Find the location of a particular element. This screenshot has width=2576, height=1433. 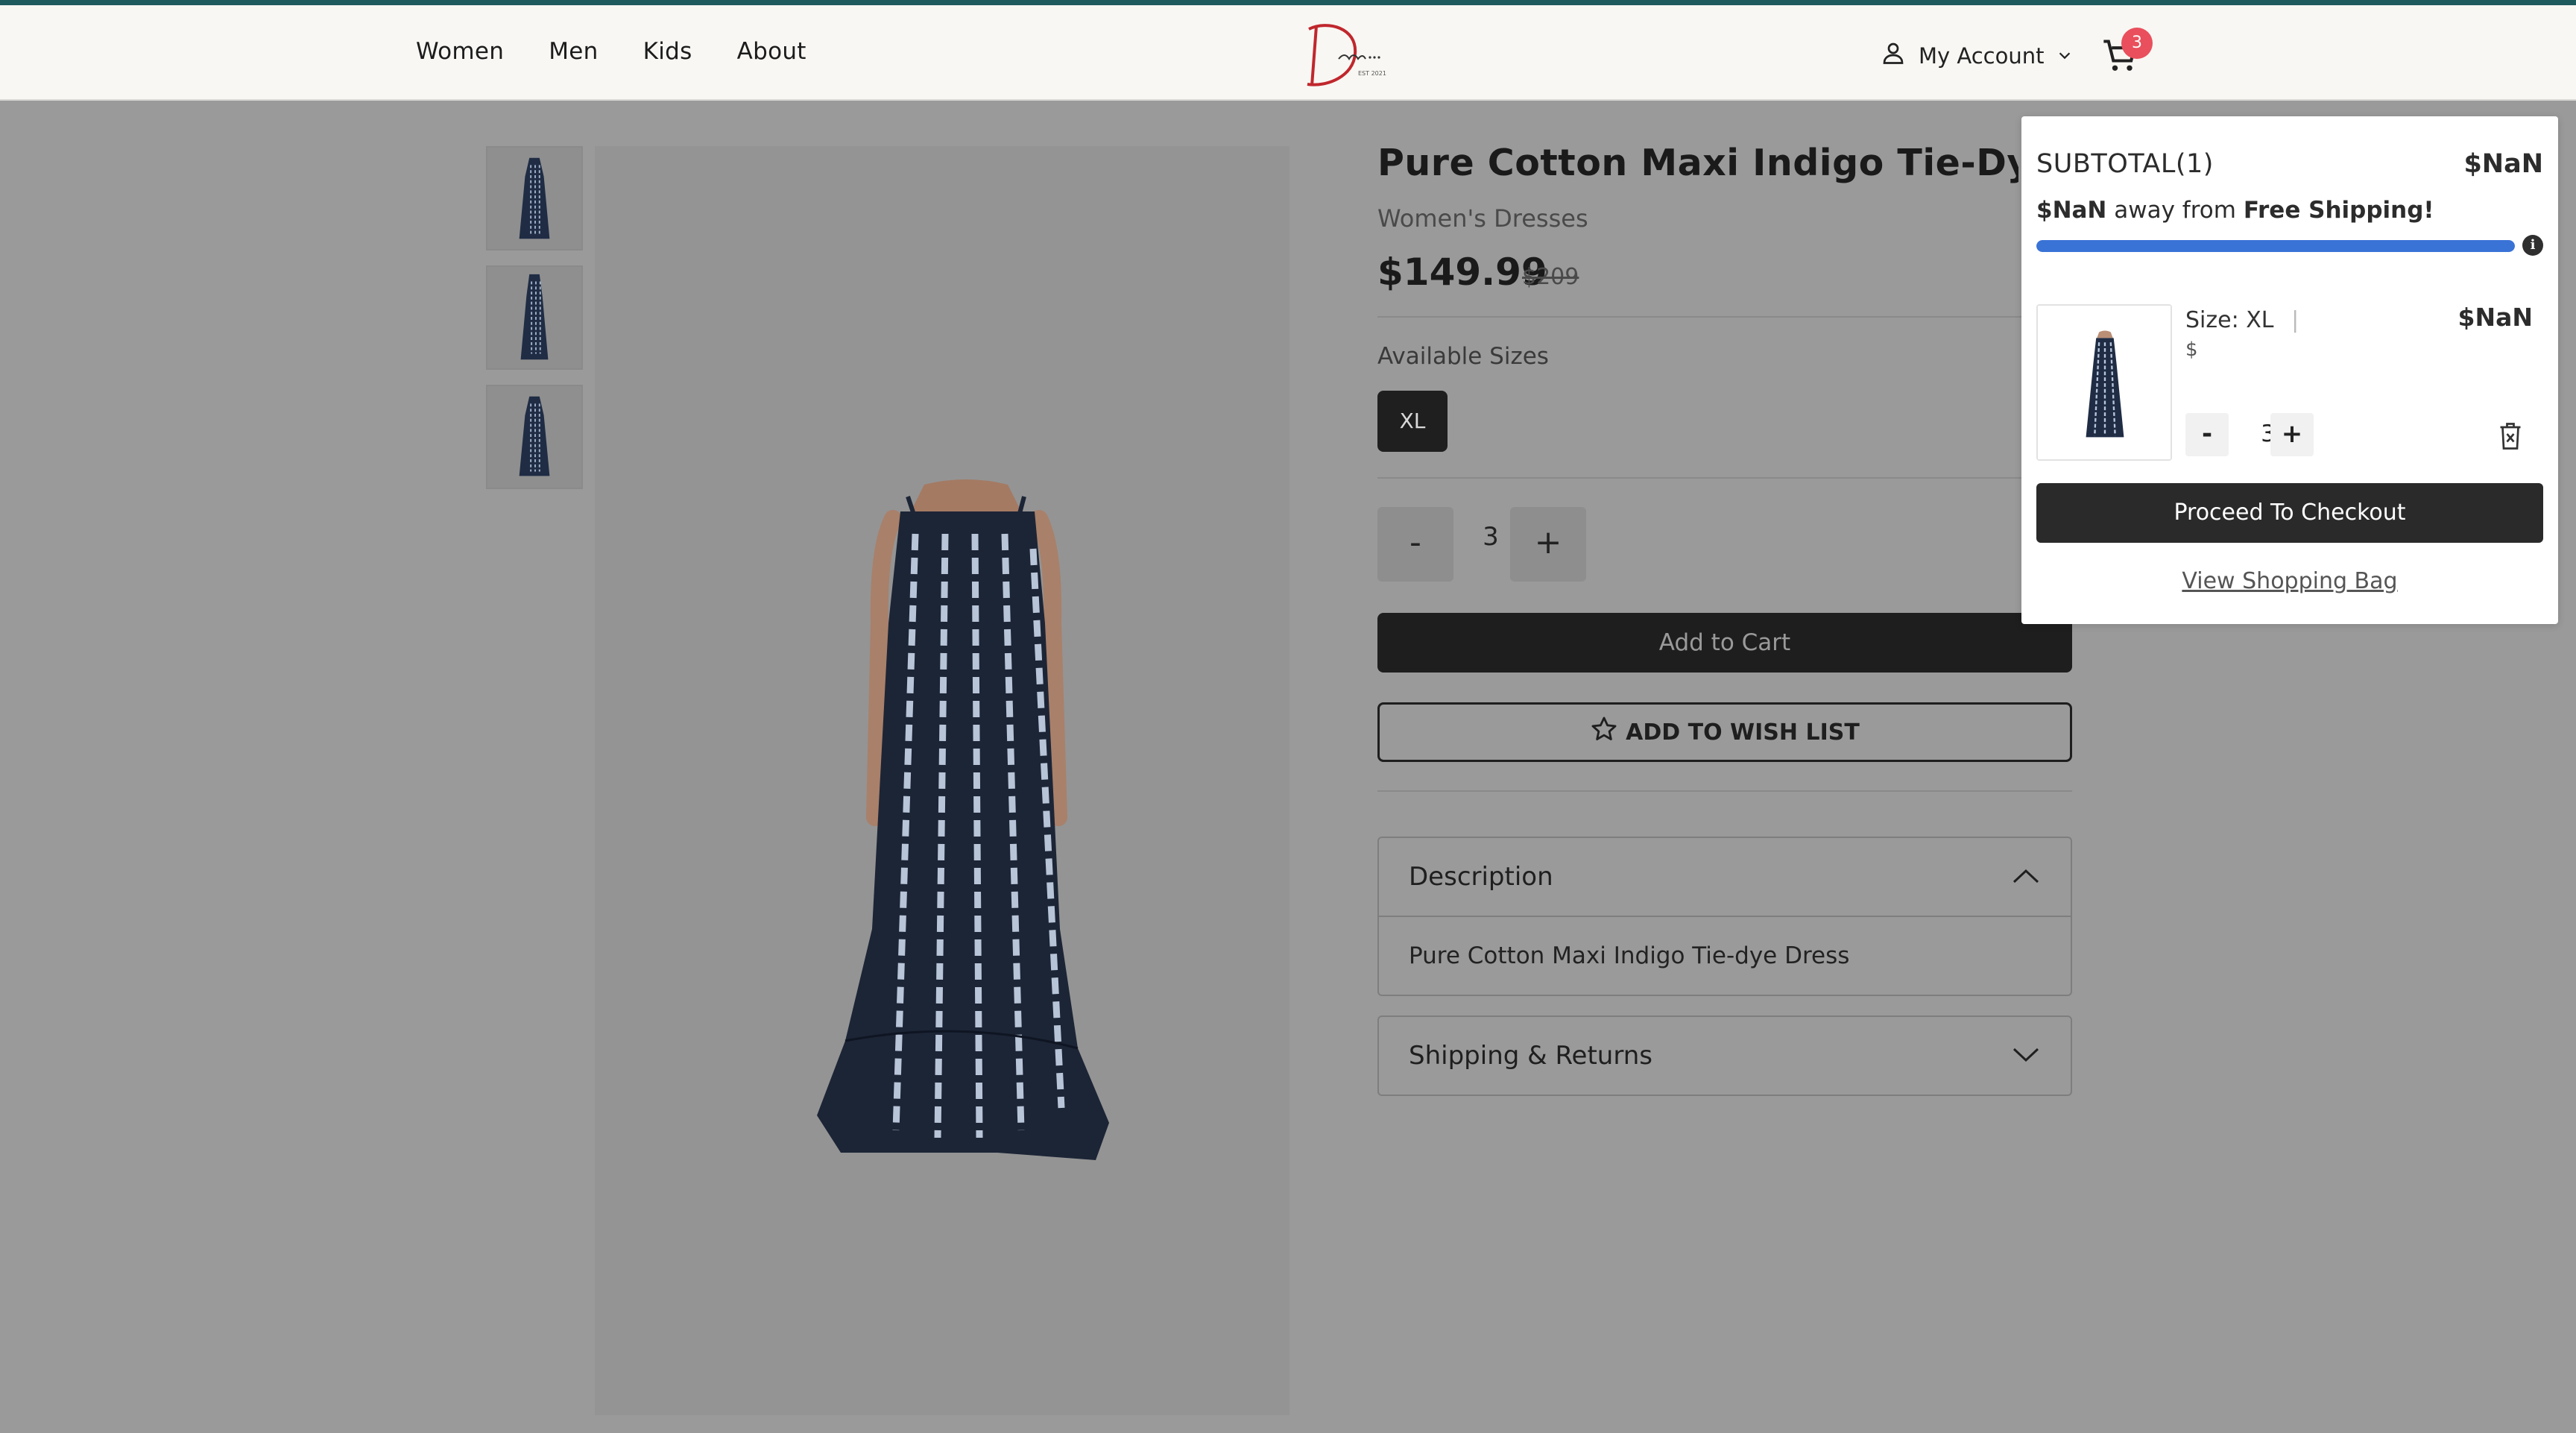

account-label: My Account is located at coordinates (1982, 56).